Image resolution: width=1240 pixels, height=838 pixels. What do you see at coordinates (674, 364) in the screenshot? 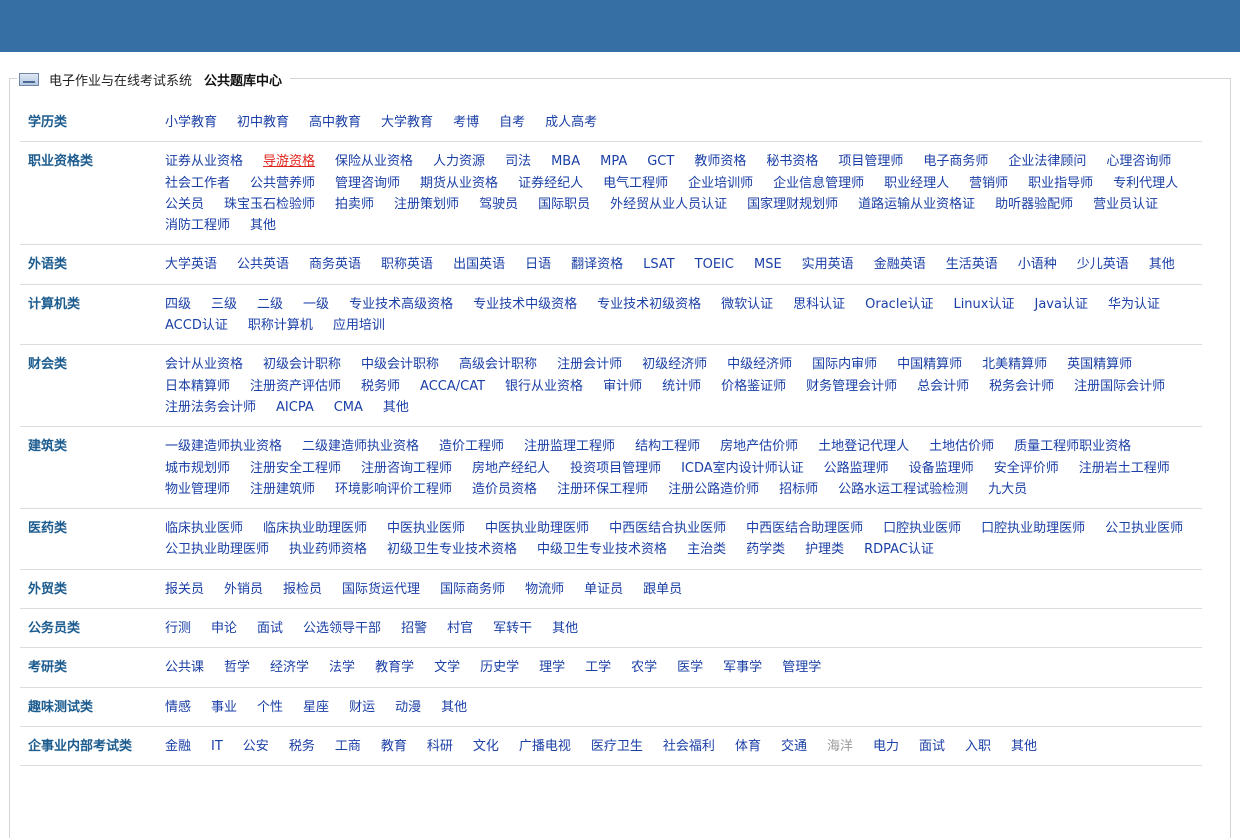
I see `category-link: 初级经济师` at bounding box center [674, 364].